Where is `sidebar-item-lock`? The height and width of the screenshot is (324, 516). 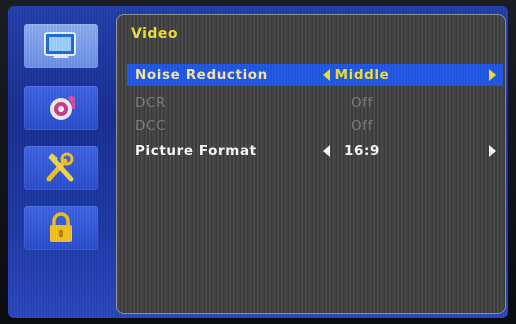
sidebar-item-lock is located at coordinates (61, 228).